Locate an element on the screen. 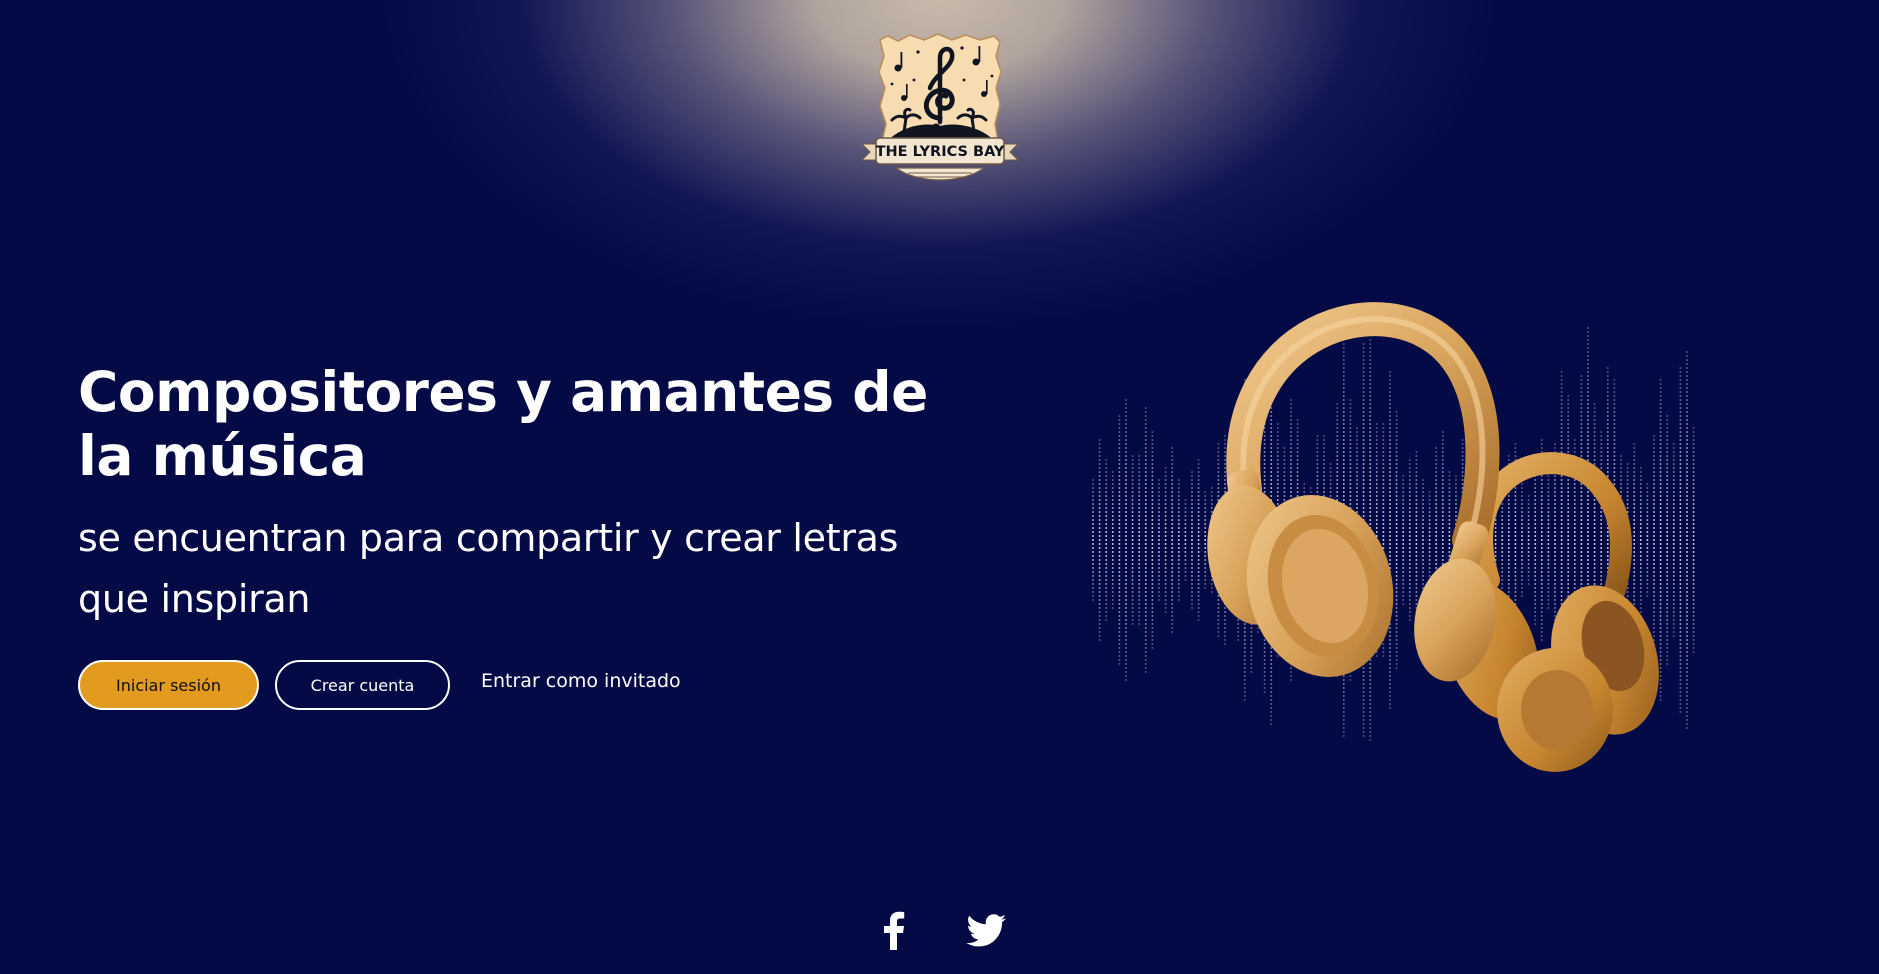 The width and height of the screenshot is (1879, 974). logo-image: THE LYRICS BAY is located at coordinates (940, 107).